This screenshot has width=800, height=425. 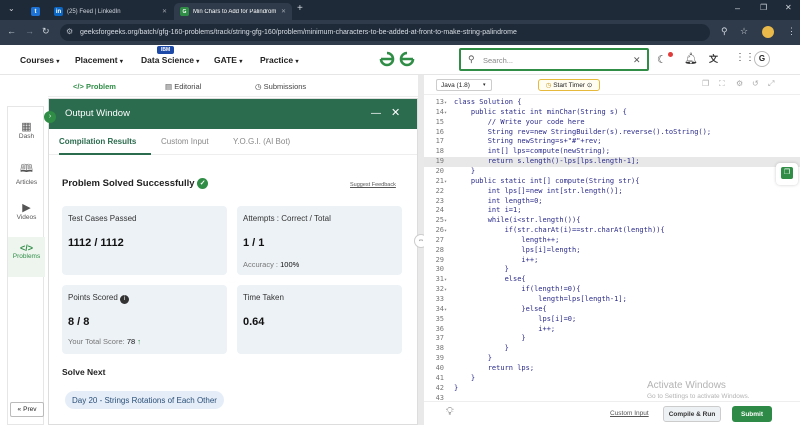 What do you see at coordinates (713, 58) in the screenshot?
I see `translate-icon: 文` at bounding box center [713, 58].